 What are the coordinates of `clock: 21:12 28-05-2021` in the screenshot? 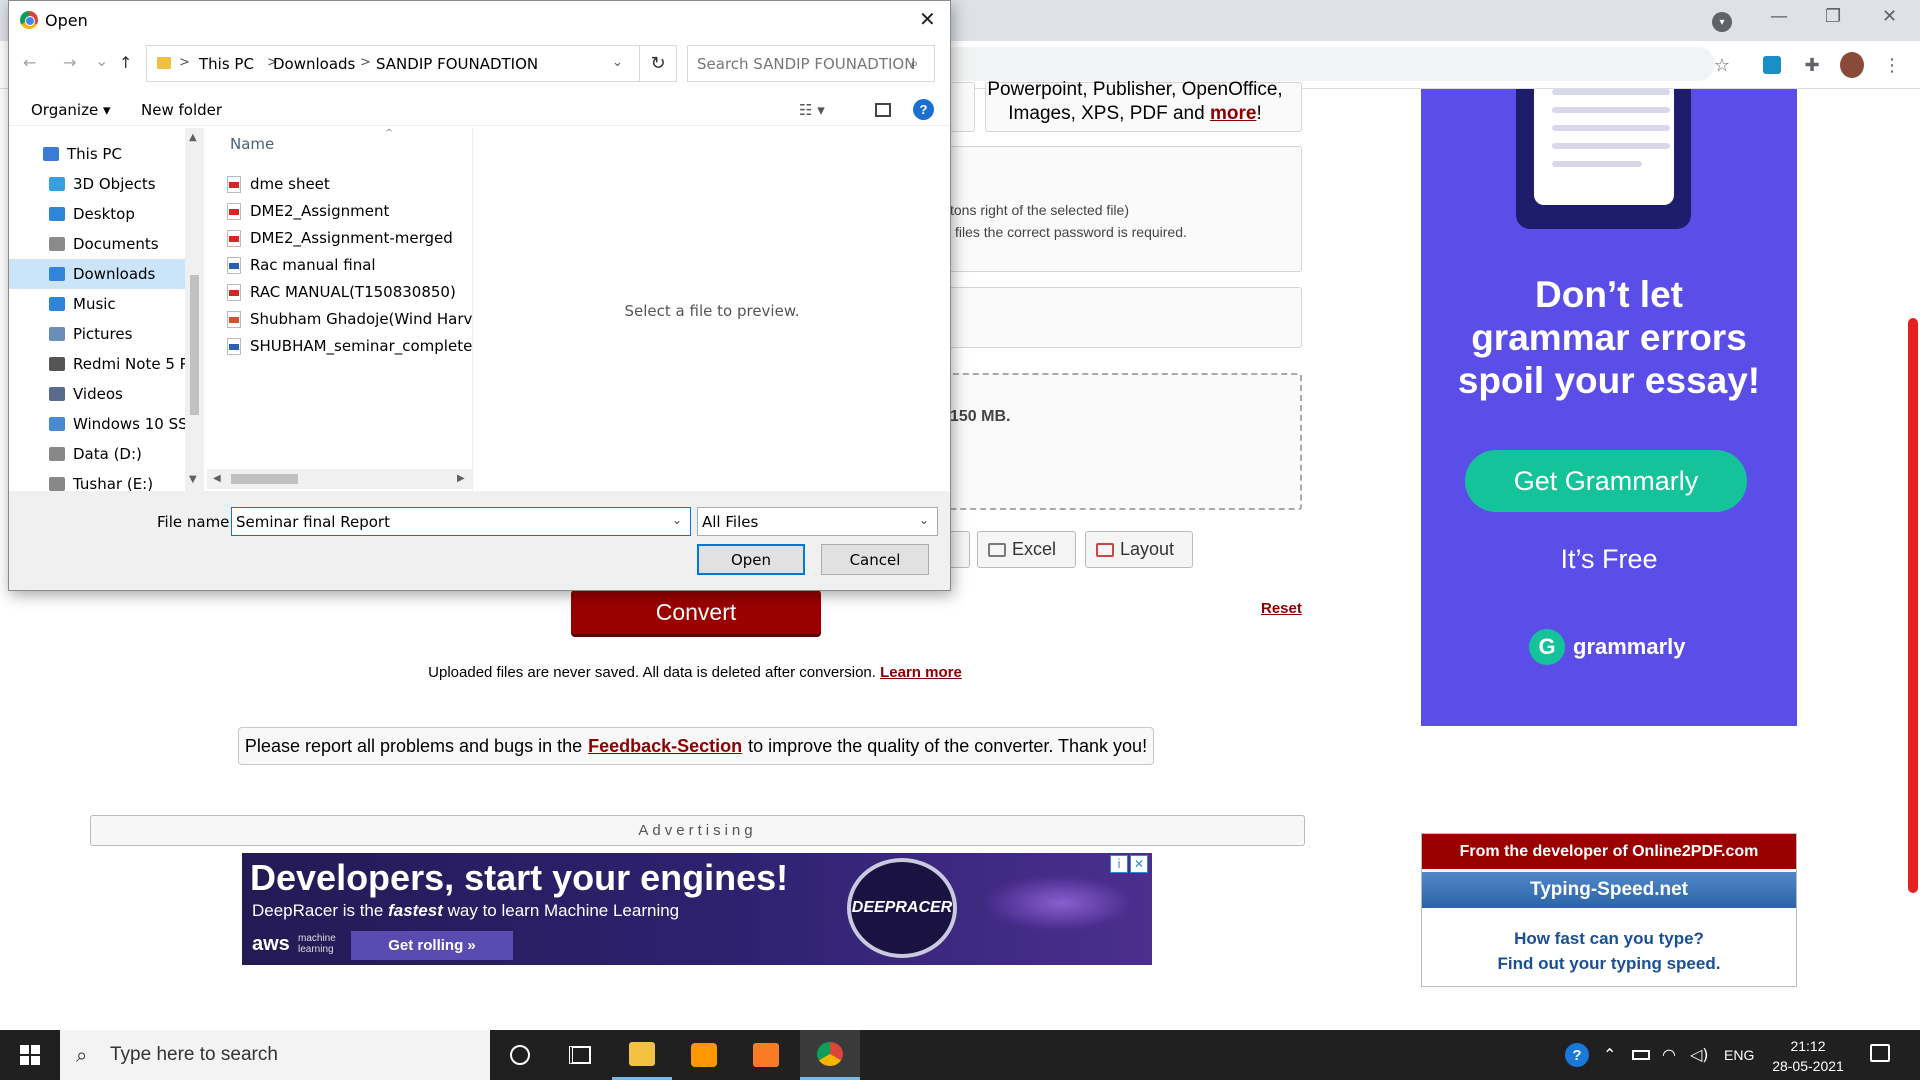 It's located at (1808, 1056).